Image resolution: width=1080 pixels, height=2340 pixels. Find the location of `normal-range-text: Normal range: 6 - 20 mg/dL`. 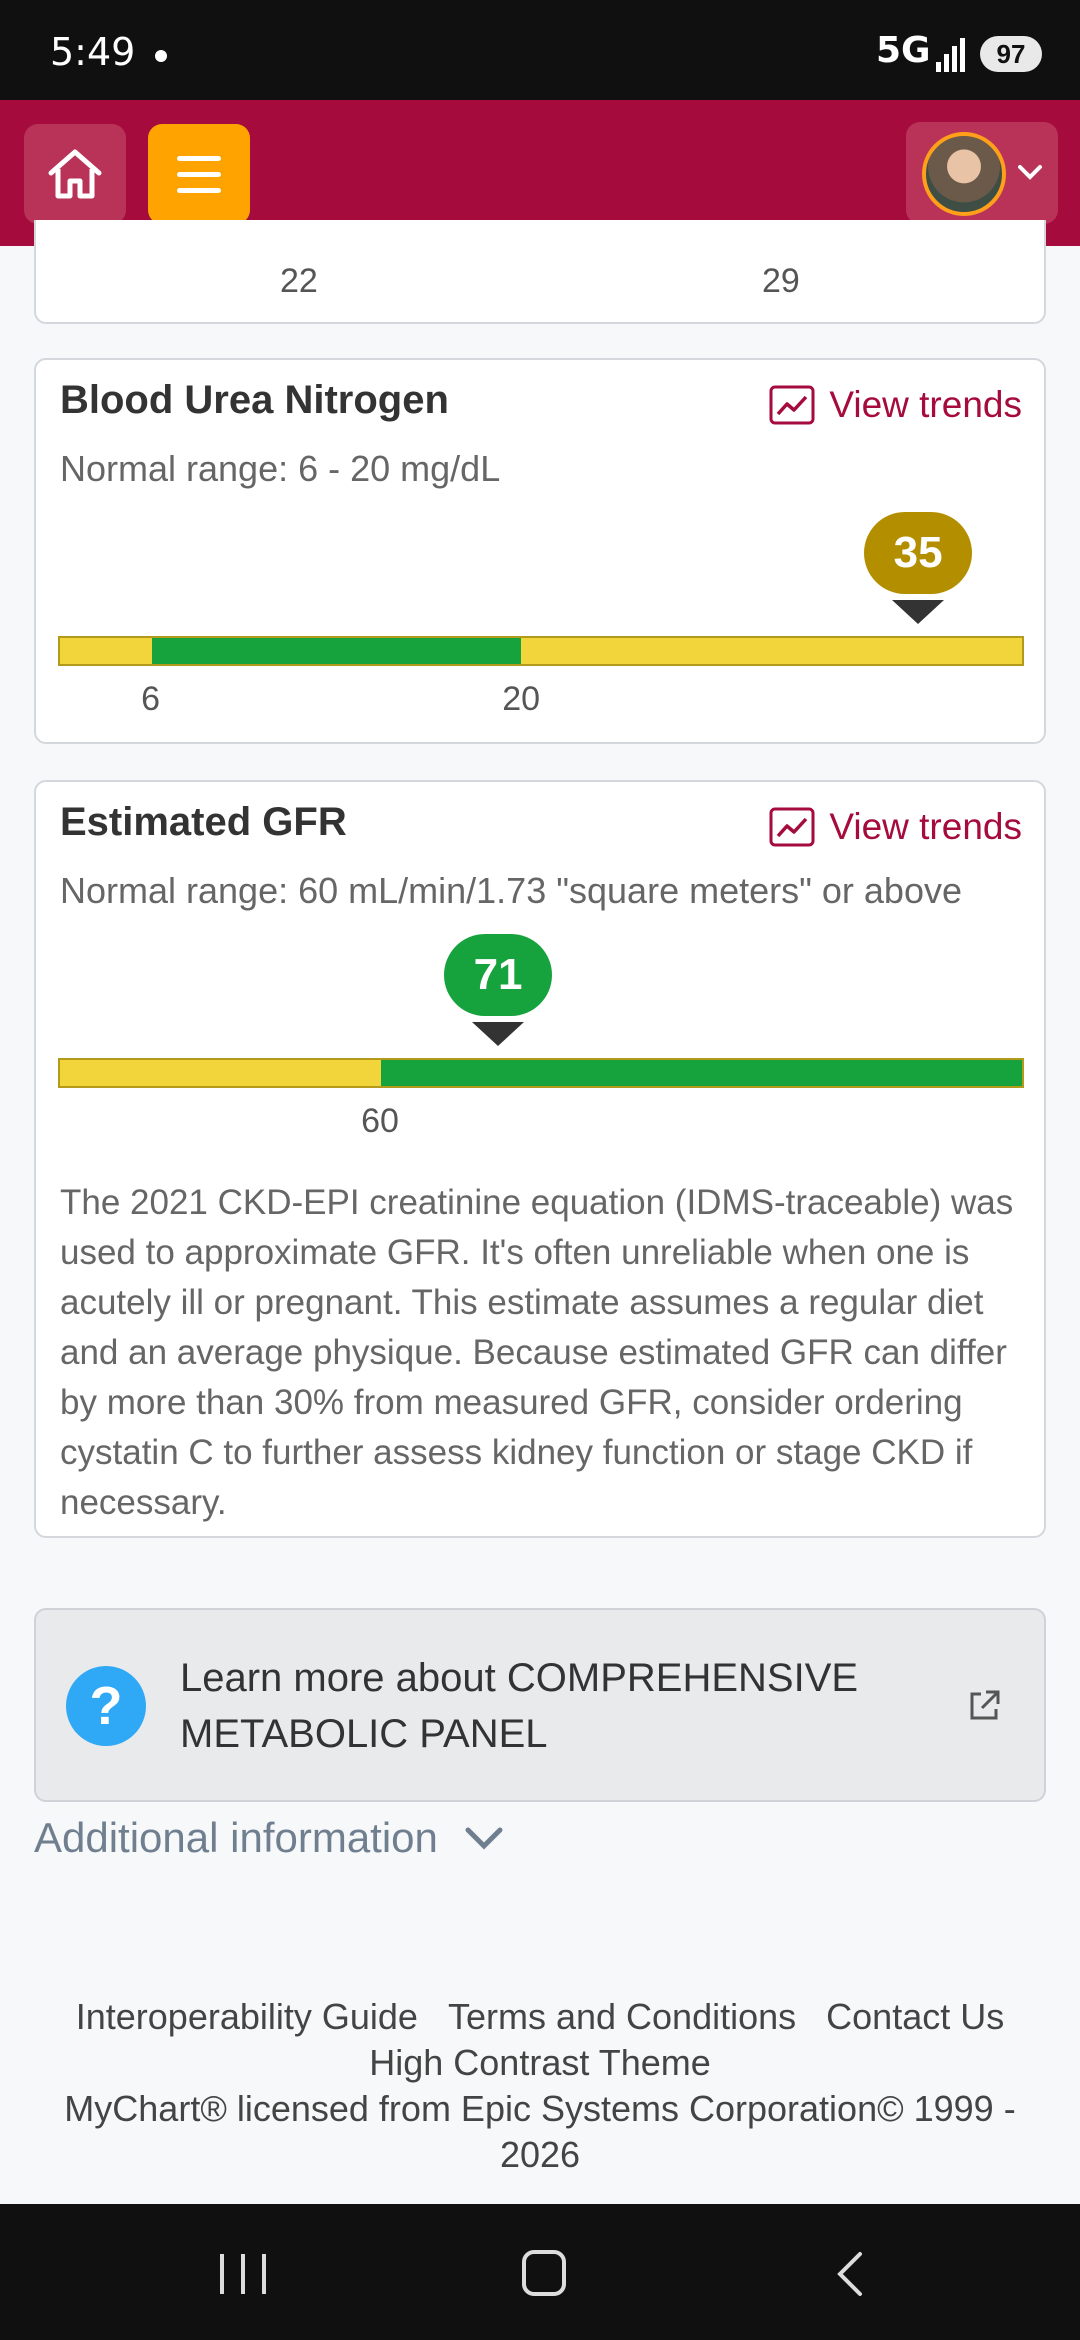

normal-range-text: Normal range: 6 - 20 mg/dL is located at coordinates (280, 468).